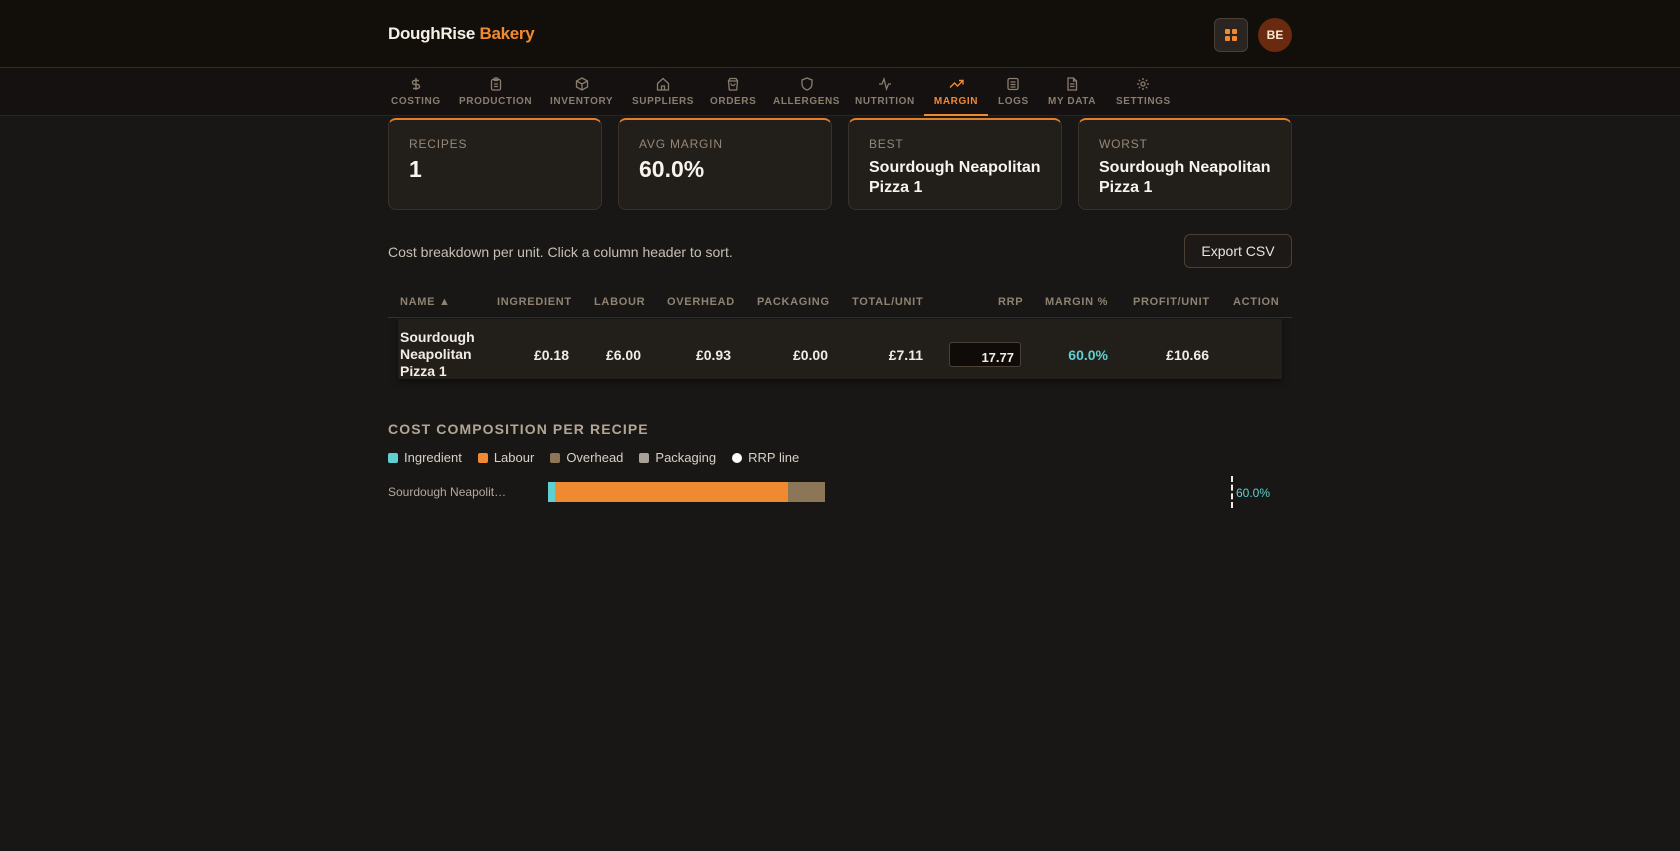 The height and width of the screenshot is (851, 1680). I want to click on tab-production: PRODUCTION, so click(495, 92).